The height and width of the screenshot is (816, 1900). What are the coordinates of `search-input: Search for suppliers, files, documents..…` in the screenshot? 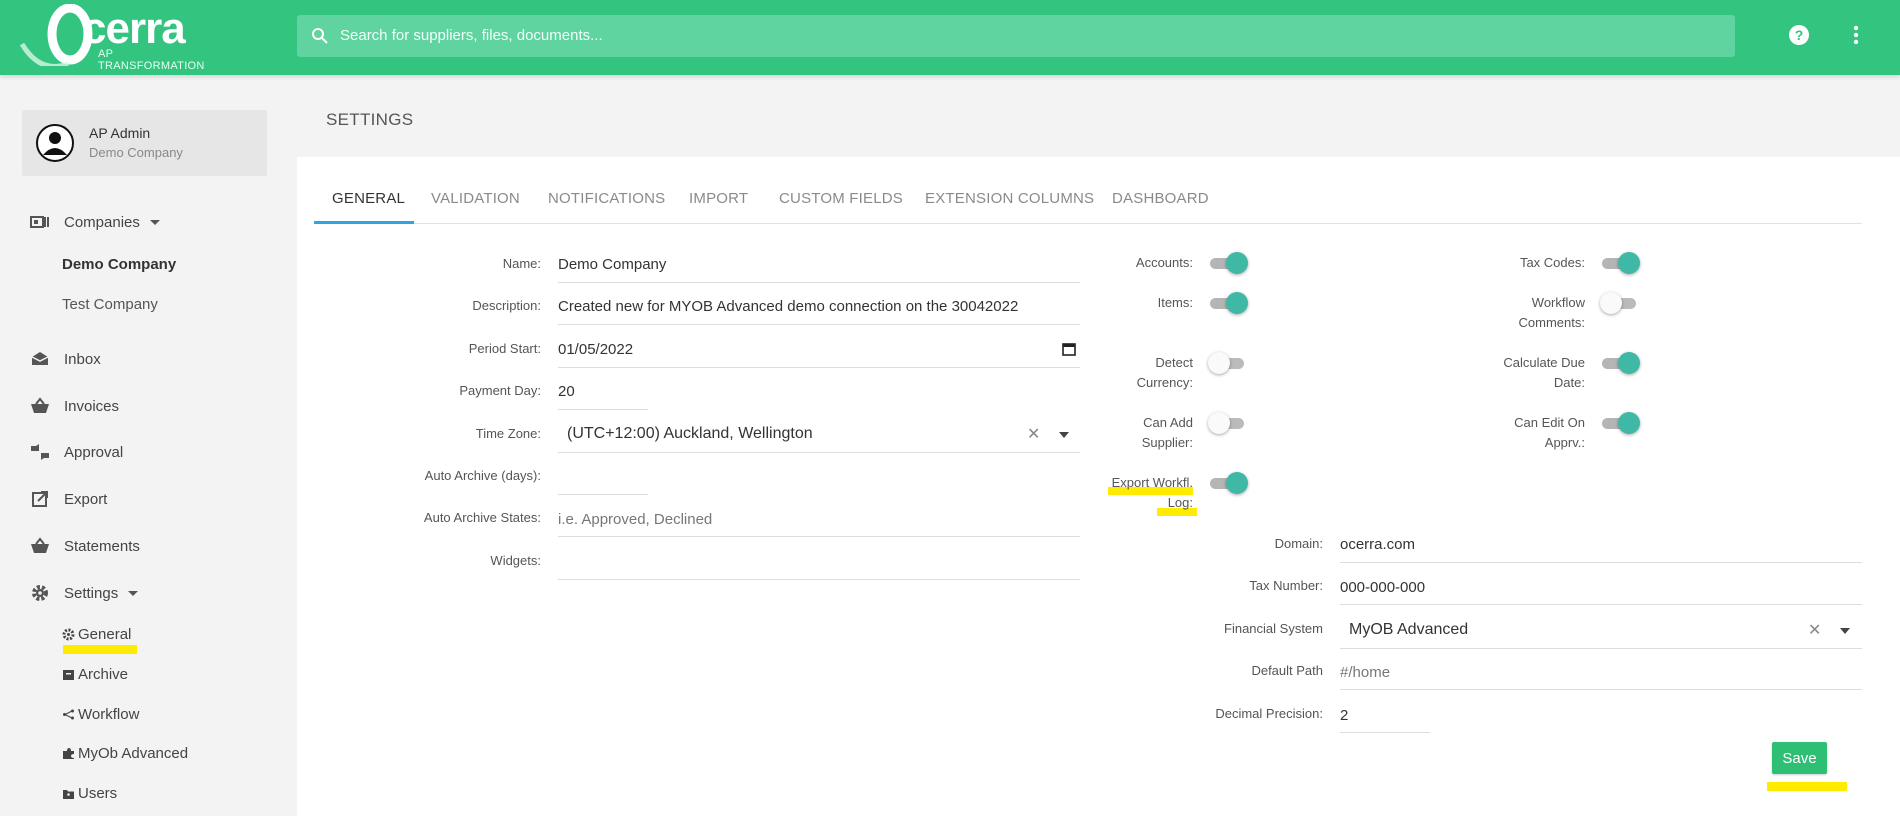 It's located at (471, 35).